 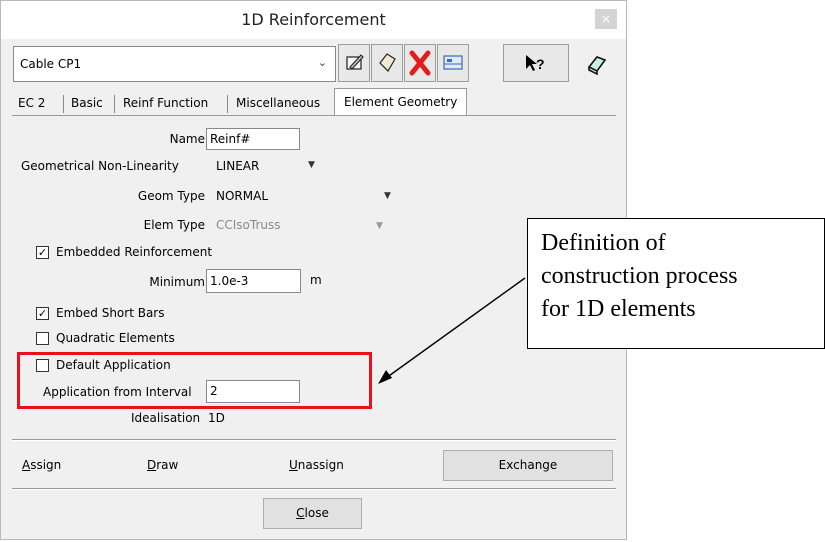 What do you see at coordinates (606, 19) in the screenshot?
I see `close-icon: ×` at bounding box center [606, 19].